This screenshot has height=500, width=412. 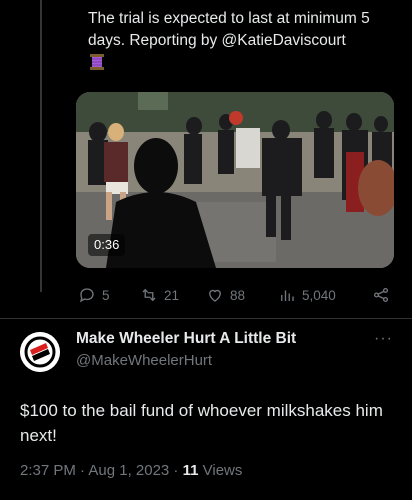 I want to click on views-count: 5,040, so click(x=319, y=295).